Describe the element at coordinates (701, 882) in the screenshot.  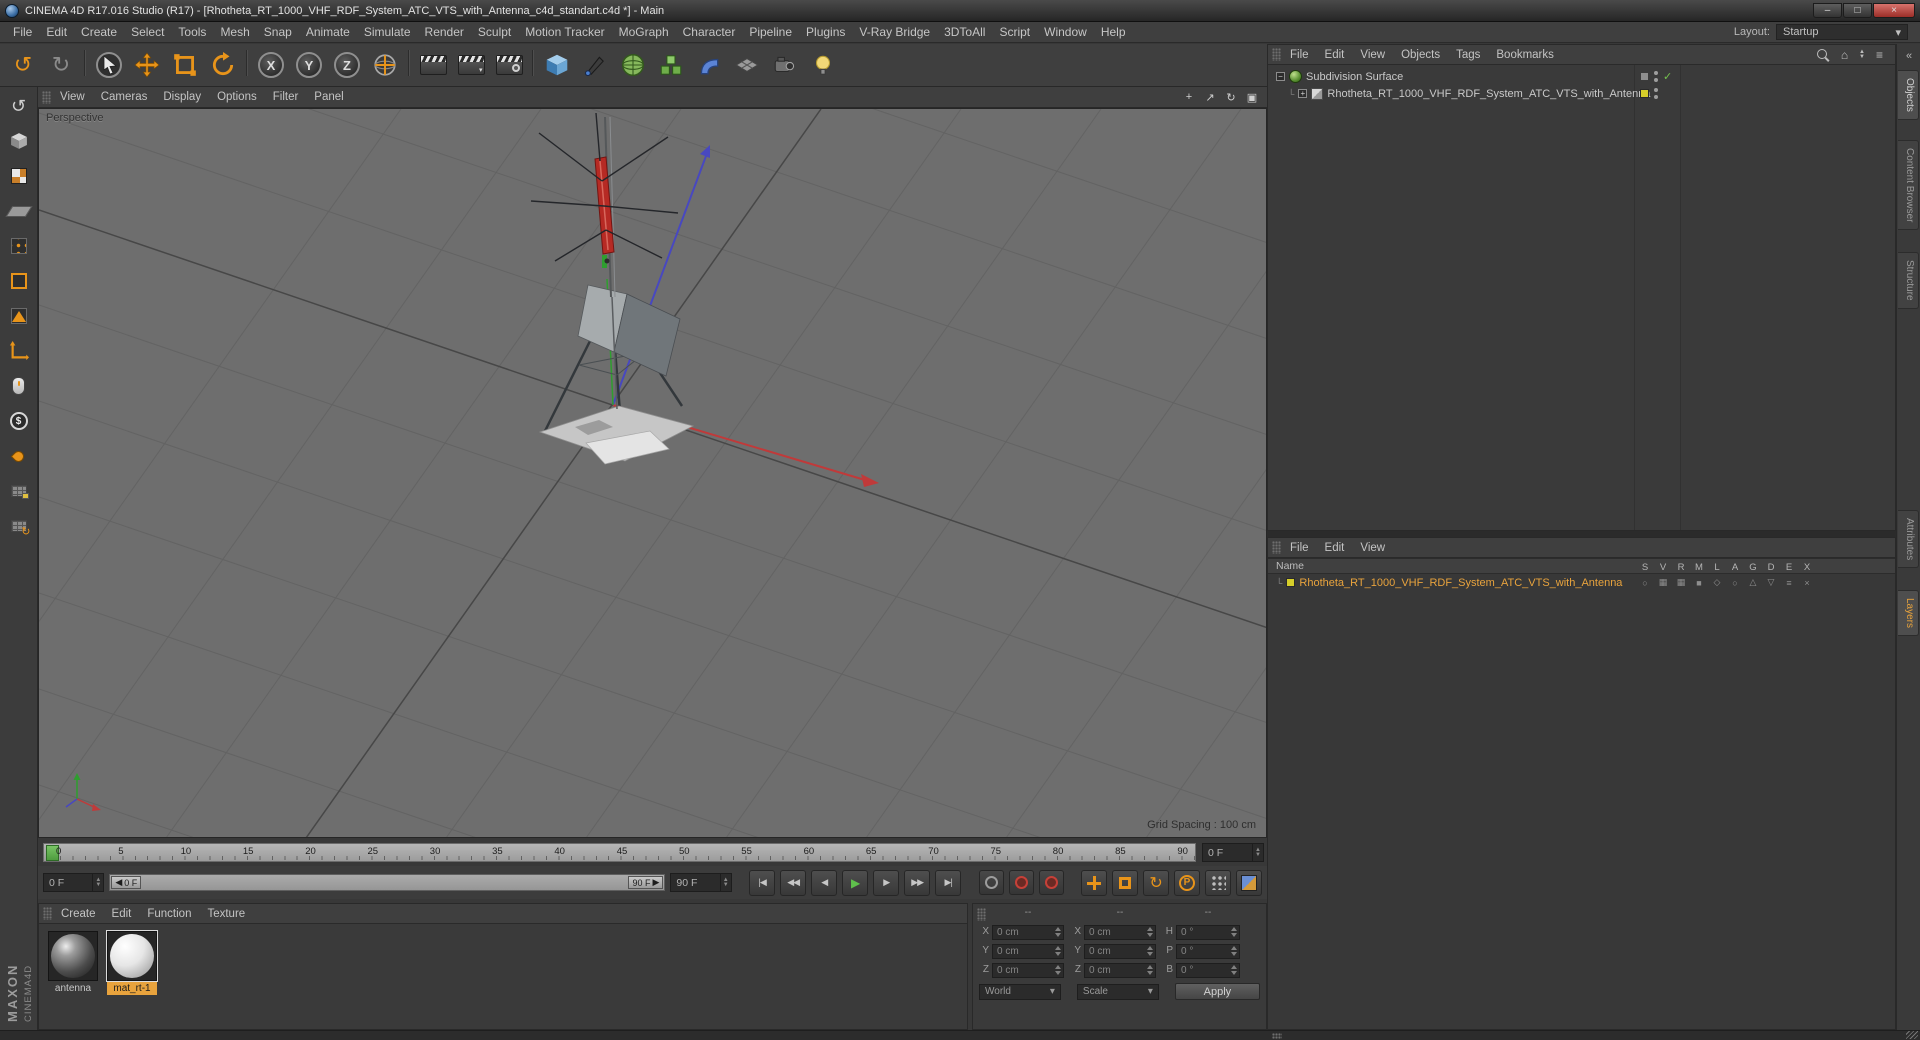
I see `range-end-input: 90 F ▲ ▼` at that location.